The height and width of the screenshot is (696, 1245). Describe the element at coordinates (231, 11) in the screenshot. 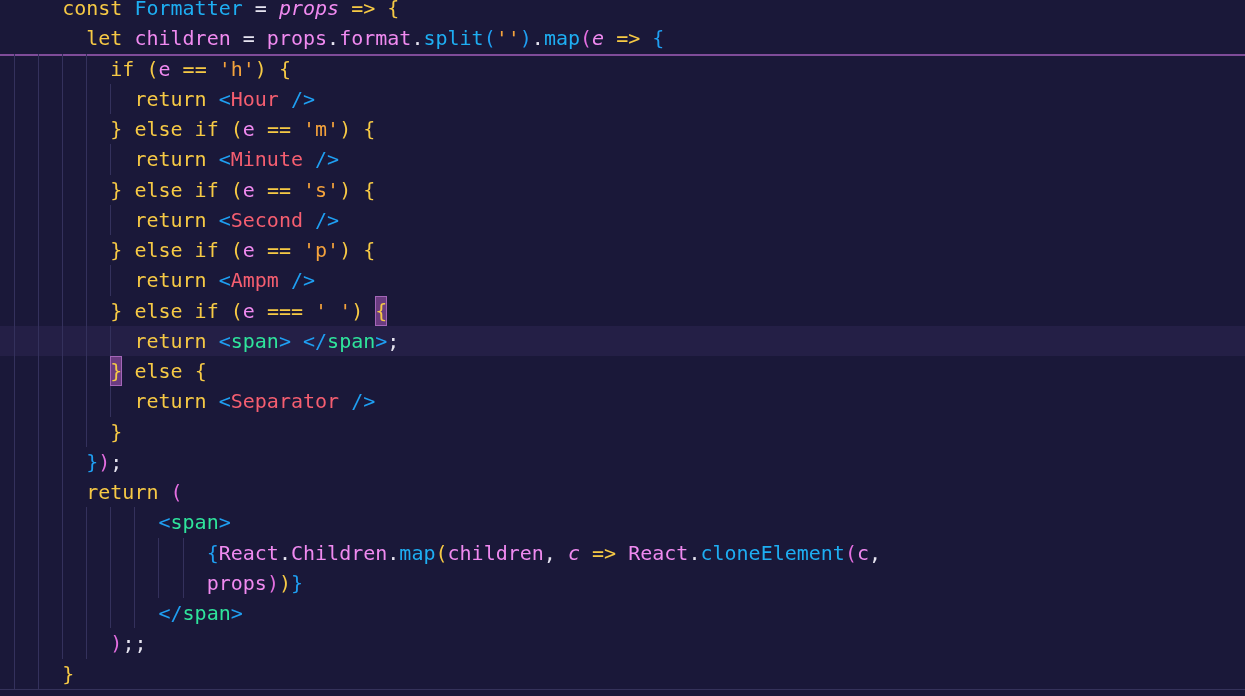

I see `code-line: const Formatter = props => {` at that location.